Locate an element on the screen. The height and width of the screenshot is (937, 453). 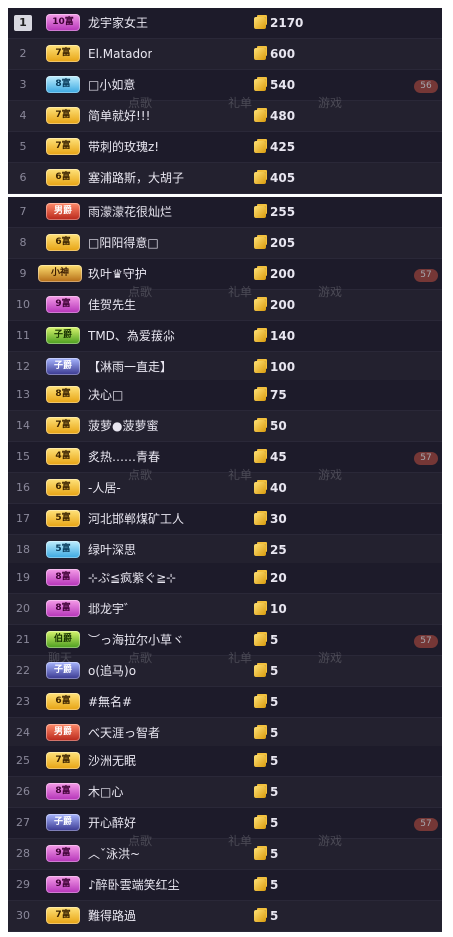
rank-row: 14 7富 菠萝●菠萝蜜 50 is located at coordinates (225, 426).